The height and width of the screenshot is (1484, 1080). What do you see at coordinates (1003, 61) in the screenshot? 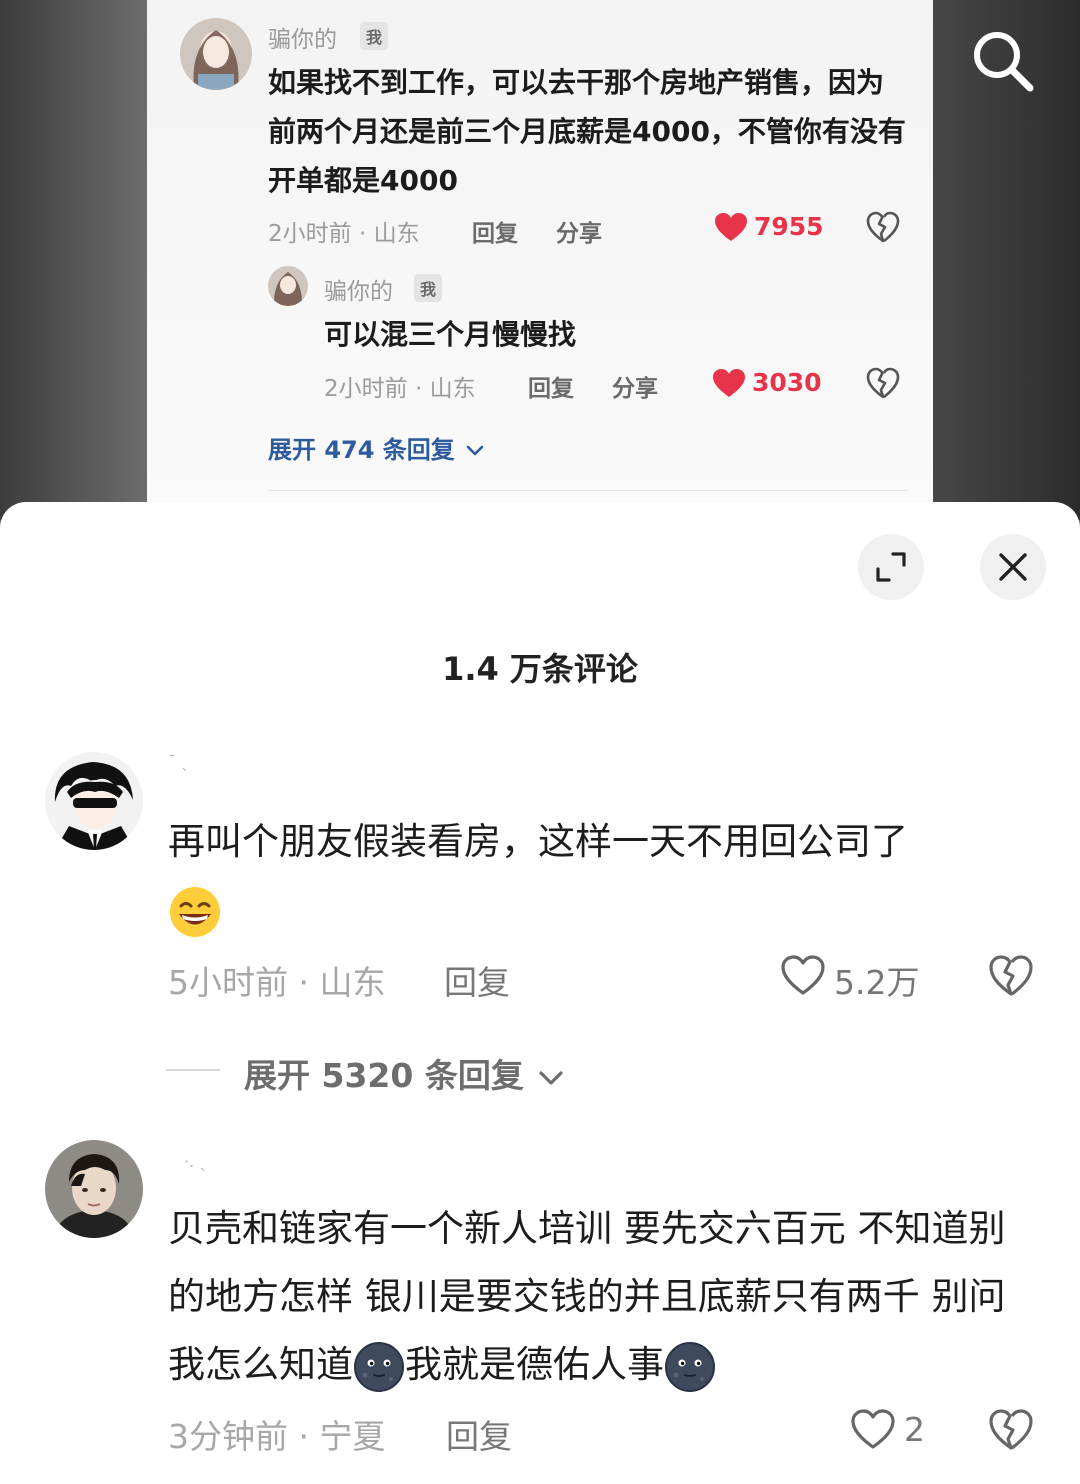
I see `search-icon` at bounding box center [1003, 61].